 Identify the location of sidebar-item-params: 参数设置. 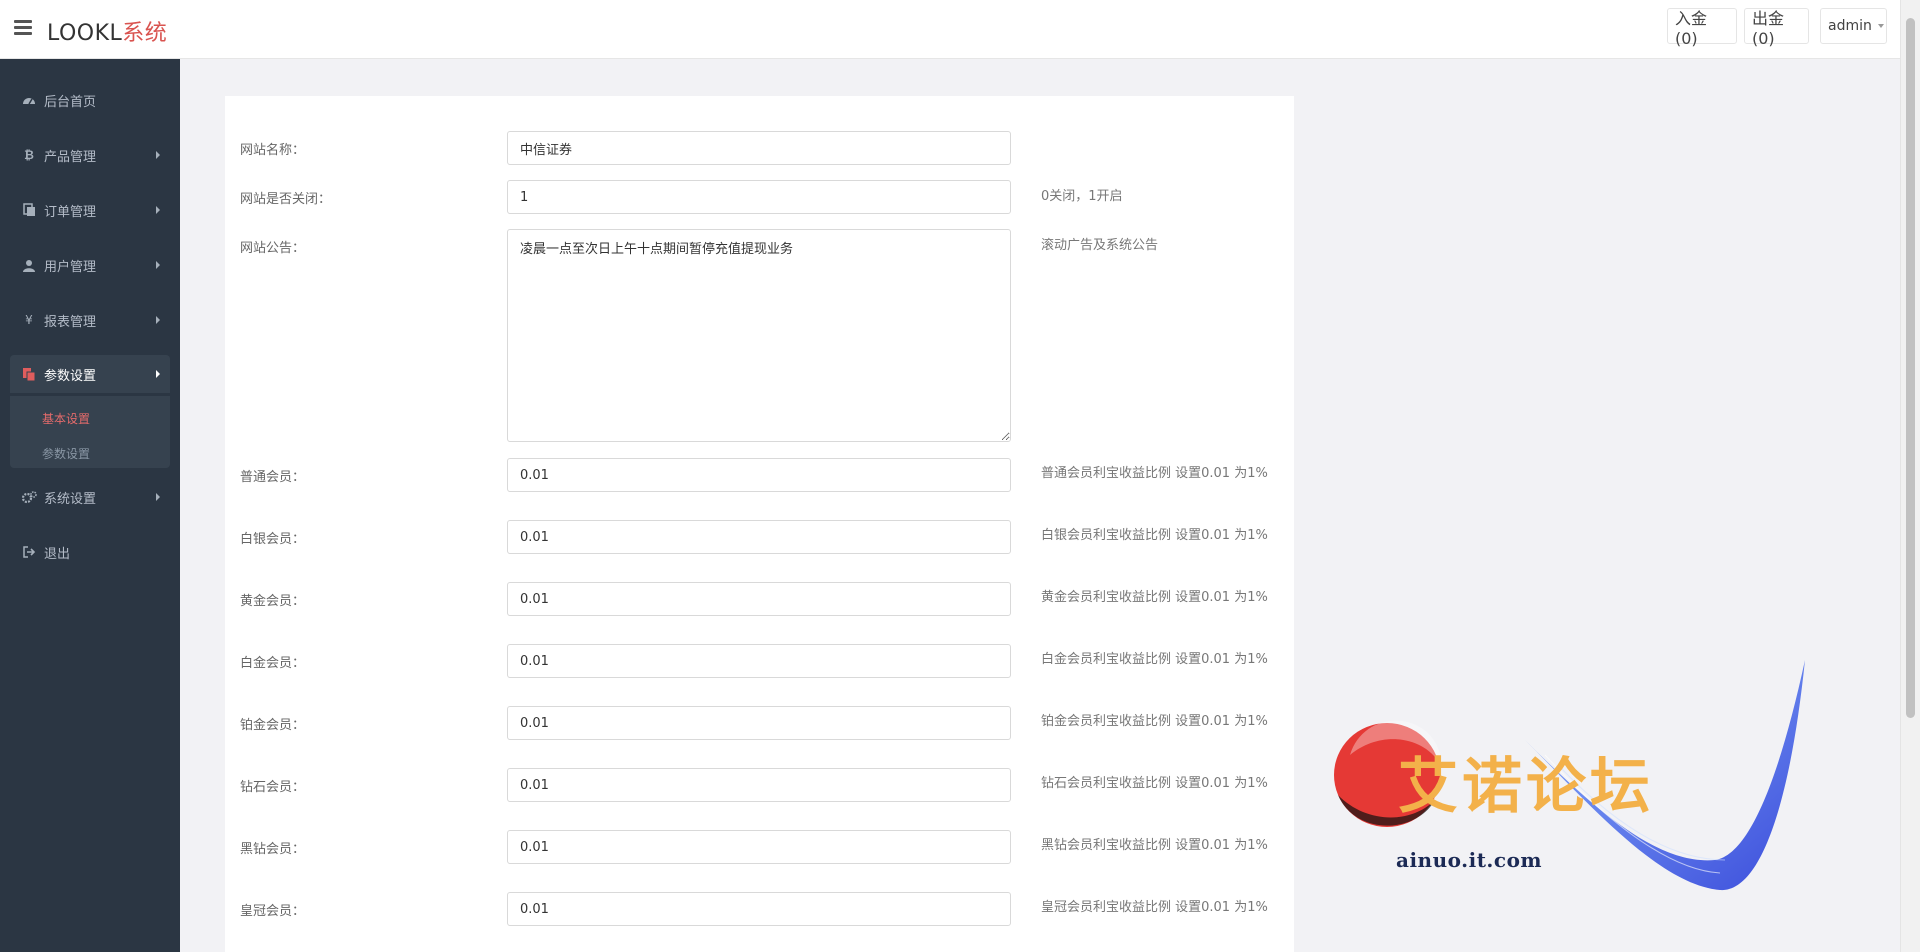
(90, 374).